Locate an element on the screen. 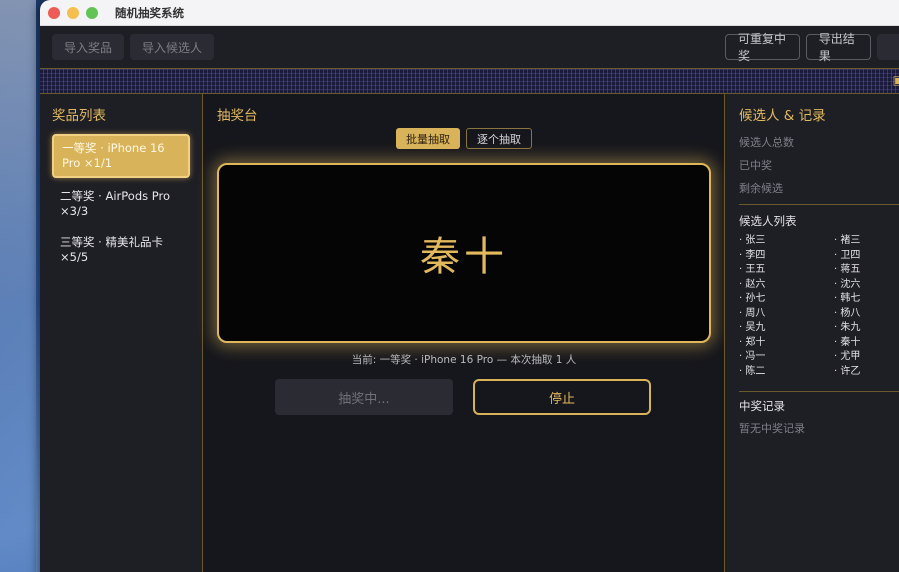 Image resolution: width=899 pixels, height=572 pixels. candidate-item: · 陈二 is located at coordinates (752, 371).